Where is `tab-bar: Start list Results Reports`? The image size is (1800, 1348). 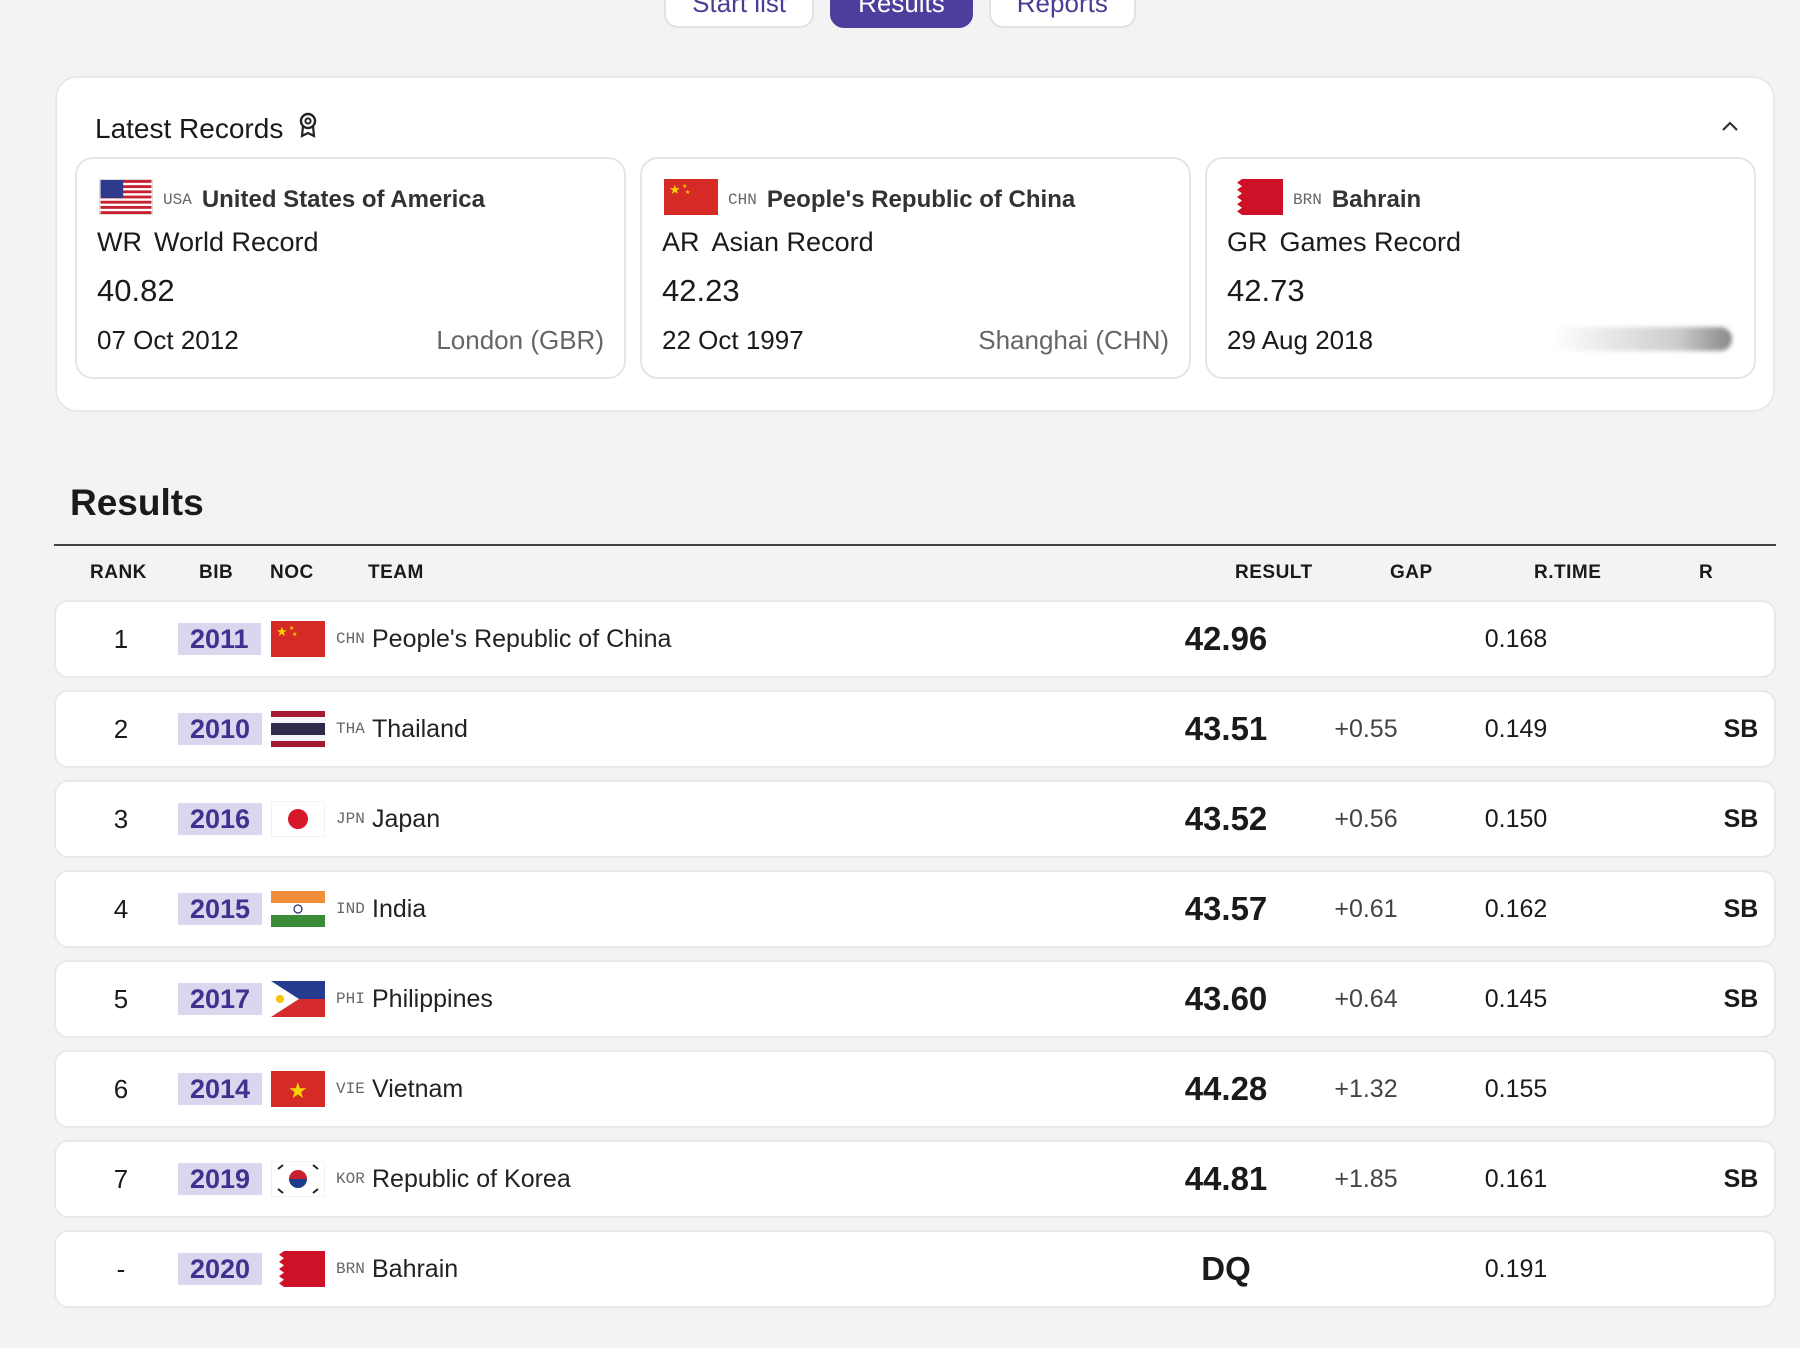 tab-bar: Start list Results Reports is located at coordinates (900, 14).